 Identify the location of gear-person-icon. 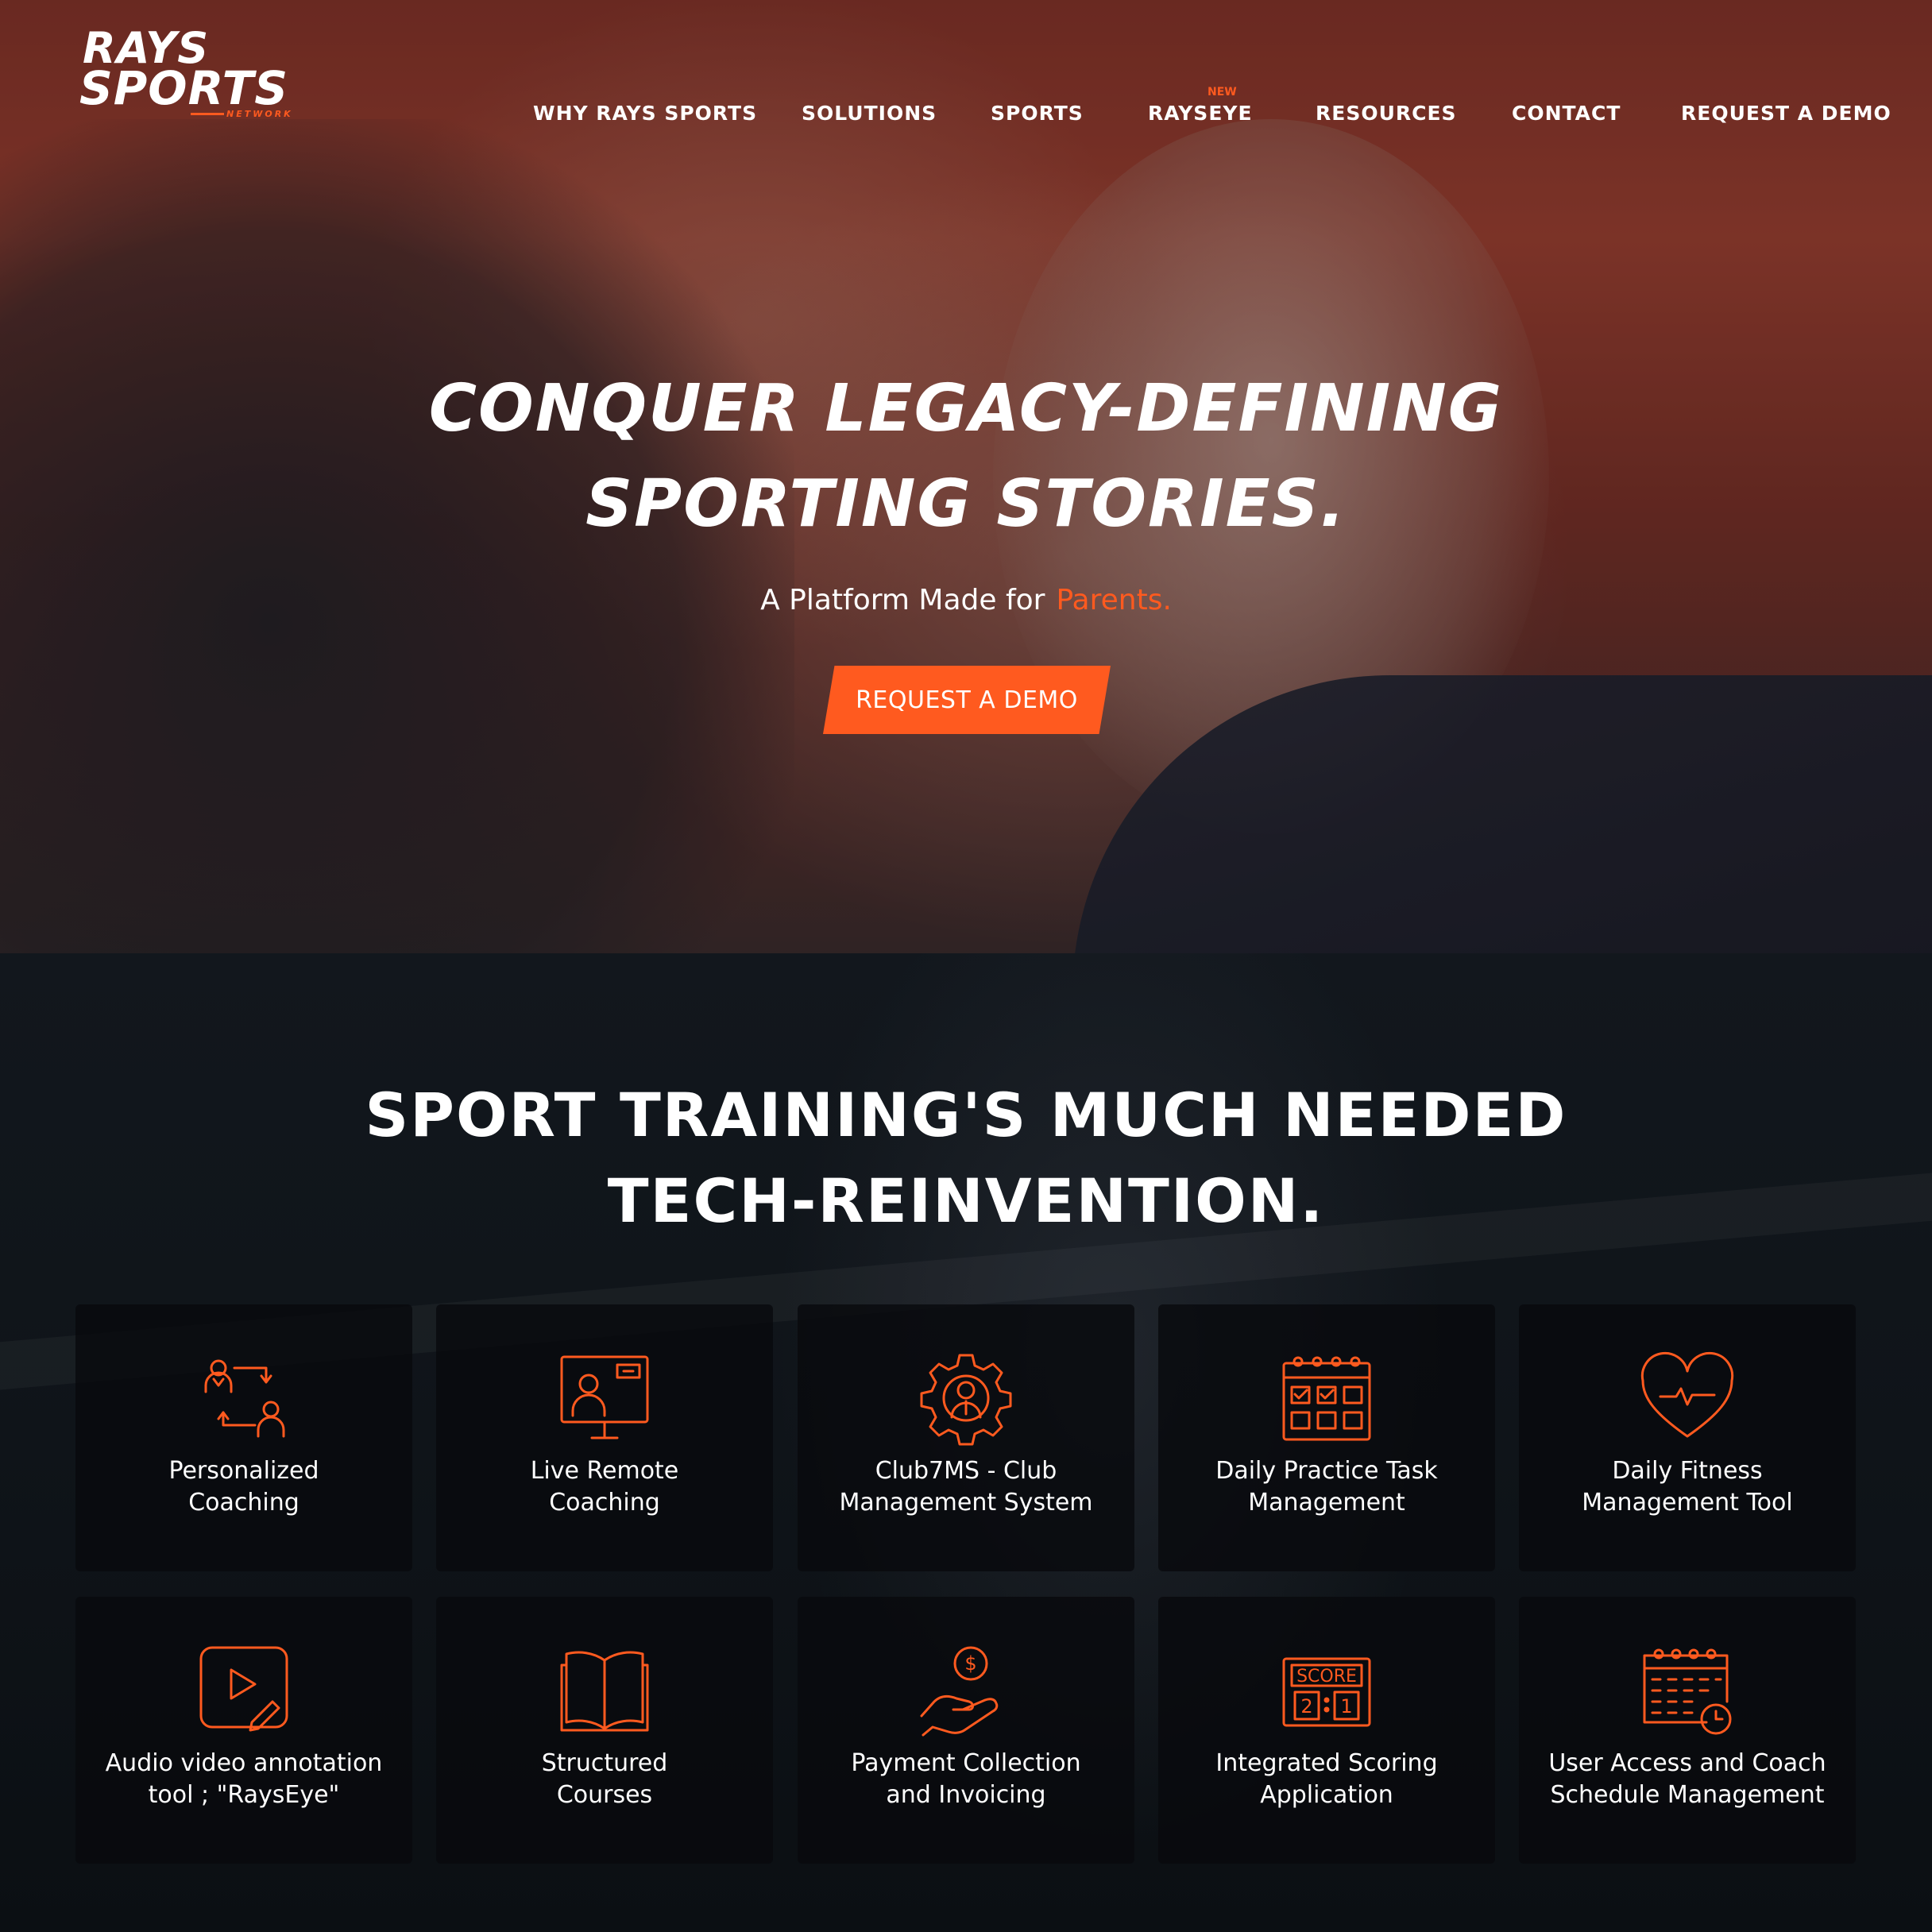
(966, 1398).